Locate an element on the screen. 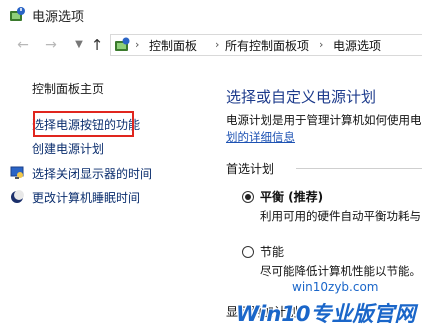 This screenshot has height=328, width=422. page-title: 选择或自定义电源计划 is located at coordinates (301, 97).